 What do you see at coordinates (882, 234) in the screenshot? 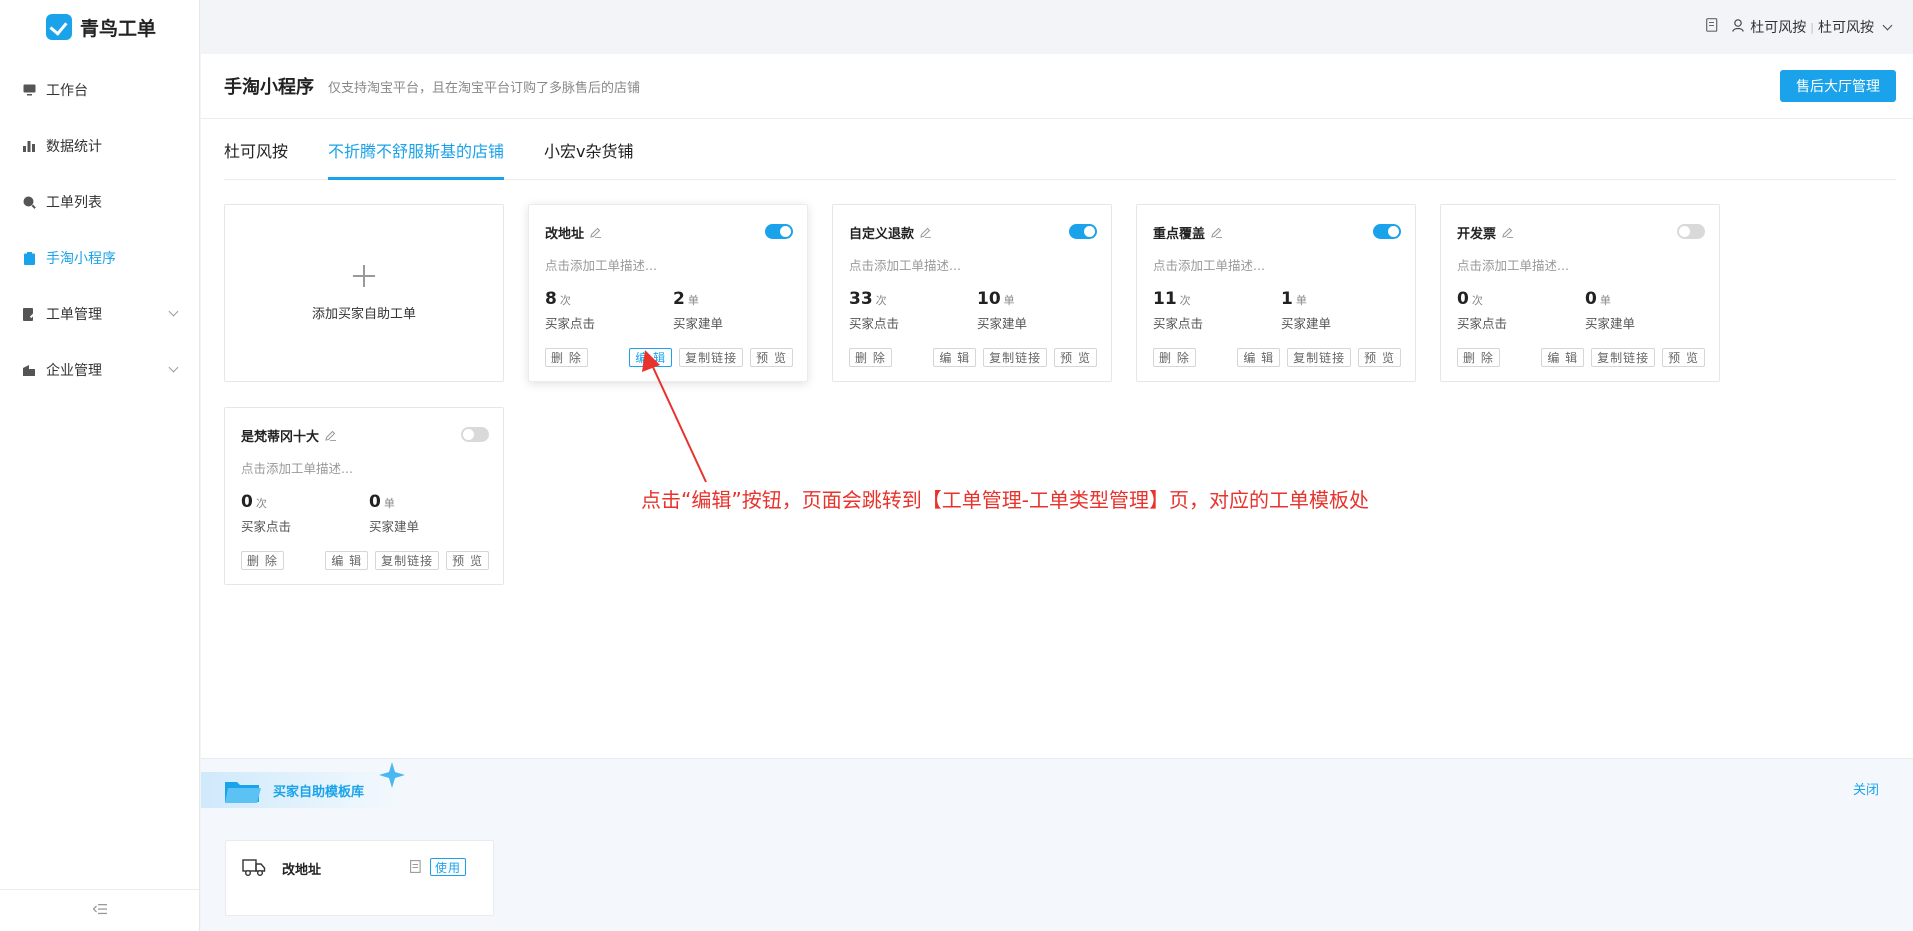
I see `card-title: 自定义退款` at bounding box center [882, 234].